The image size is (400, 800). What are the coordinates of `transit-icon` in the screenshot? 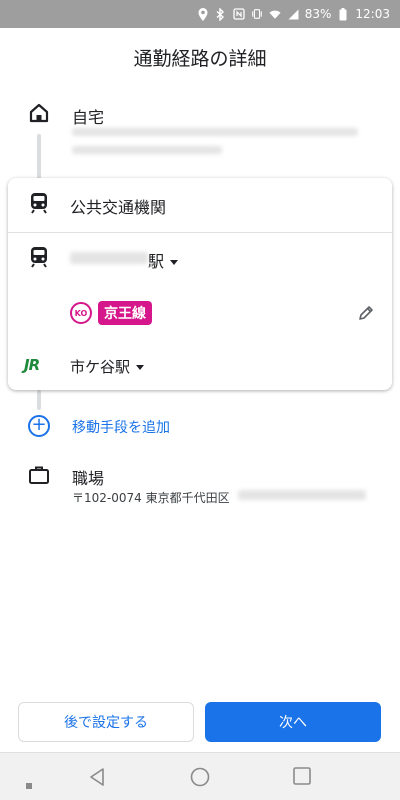 It's located at (39, 203).